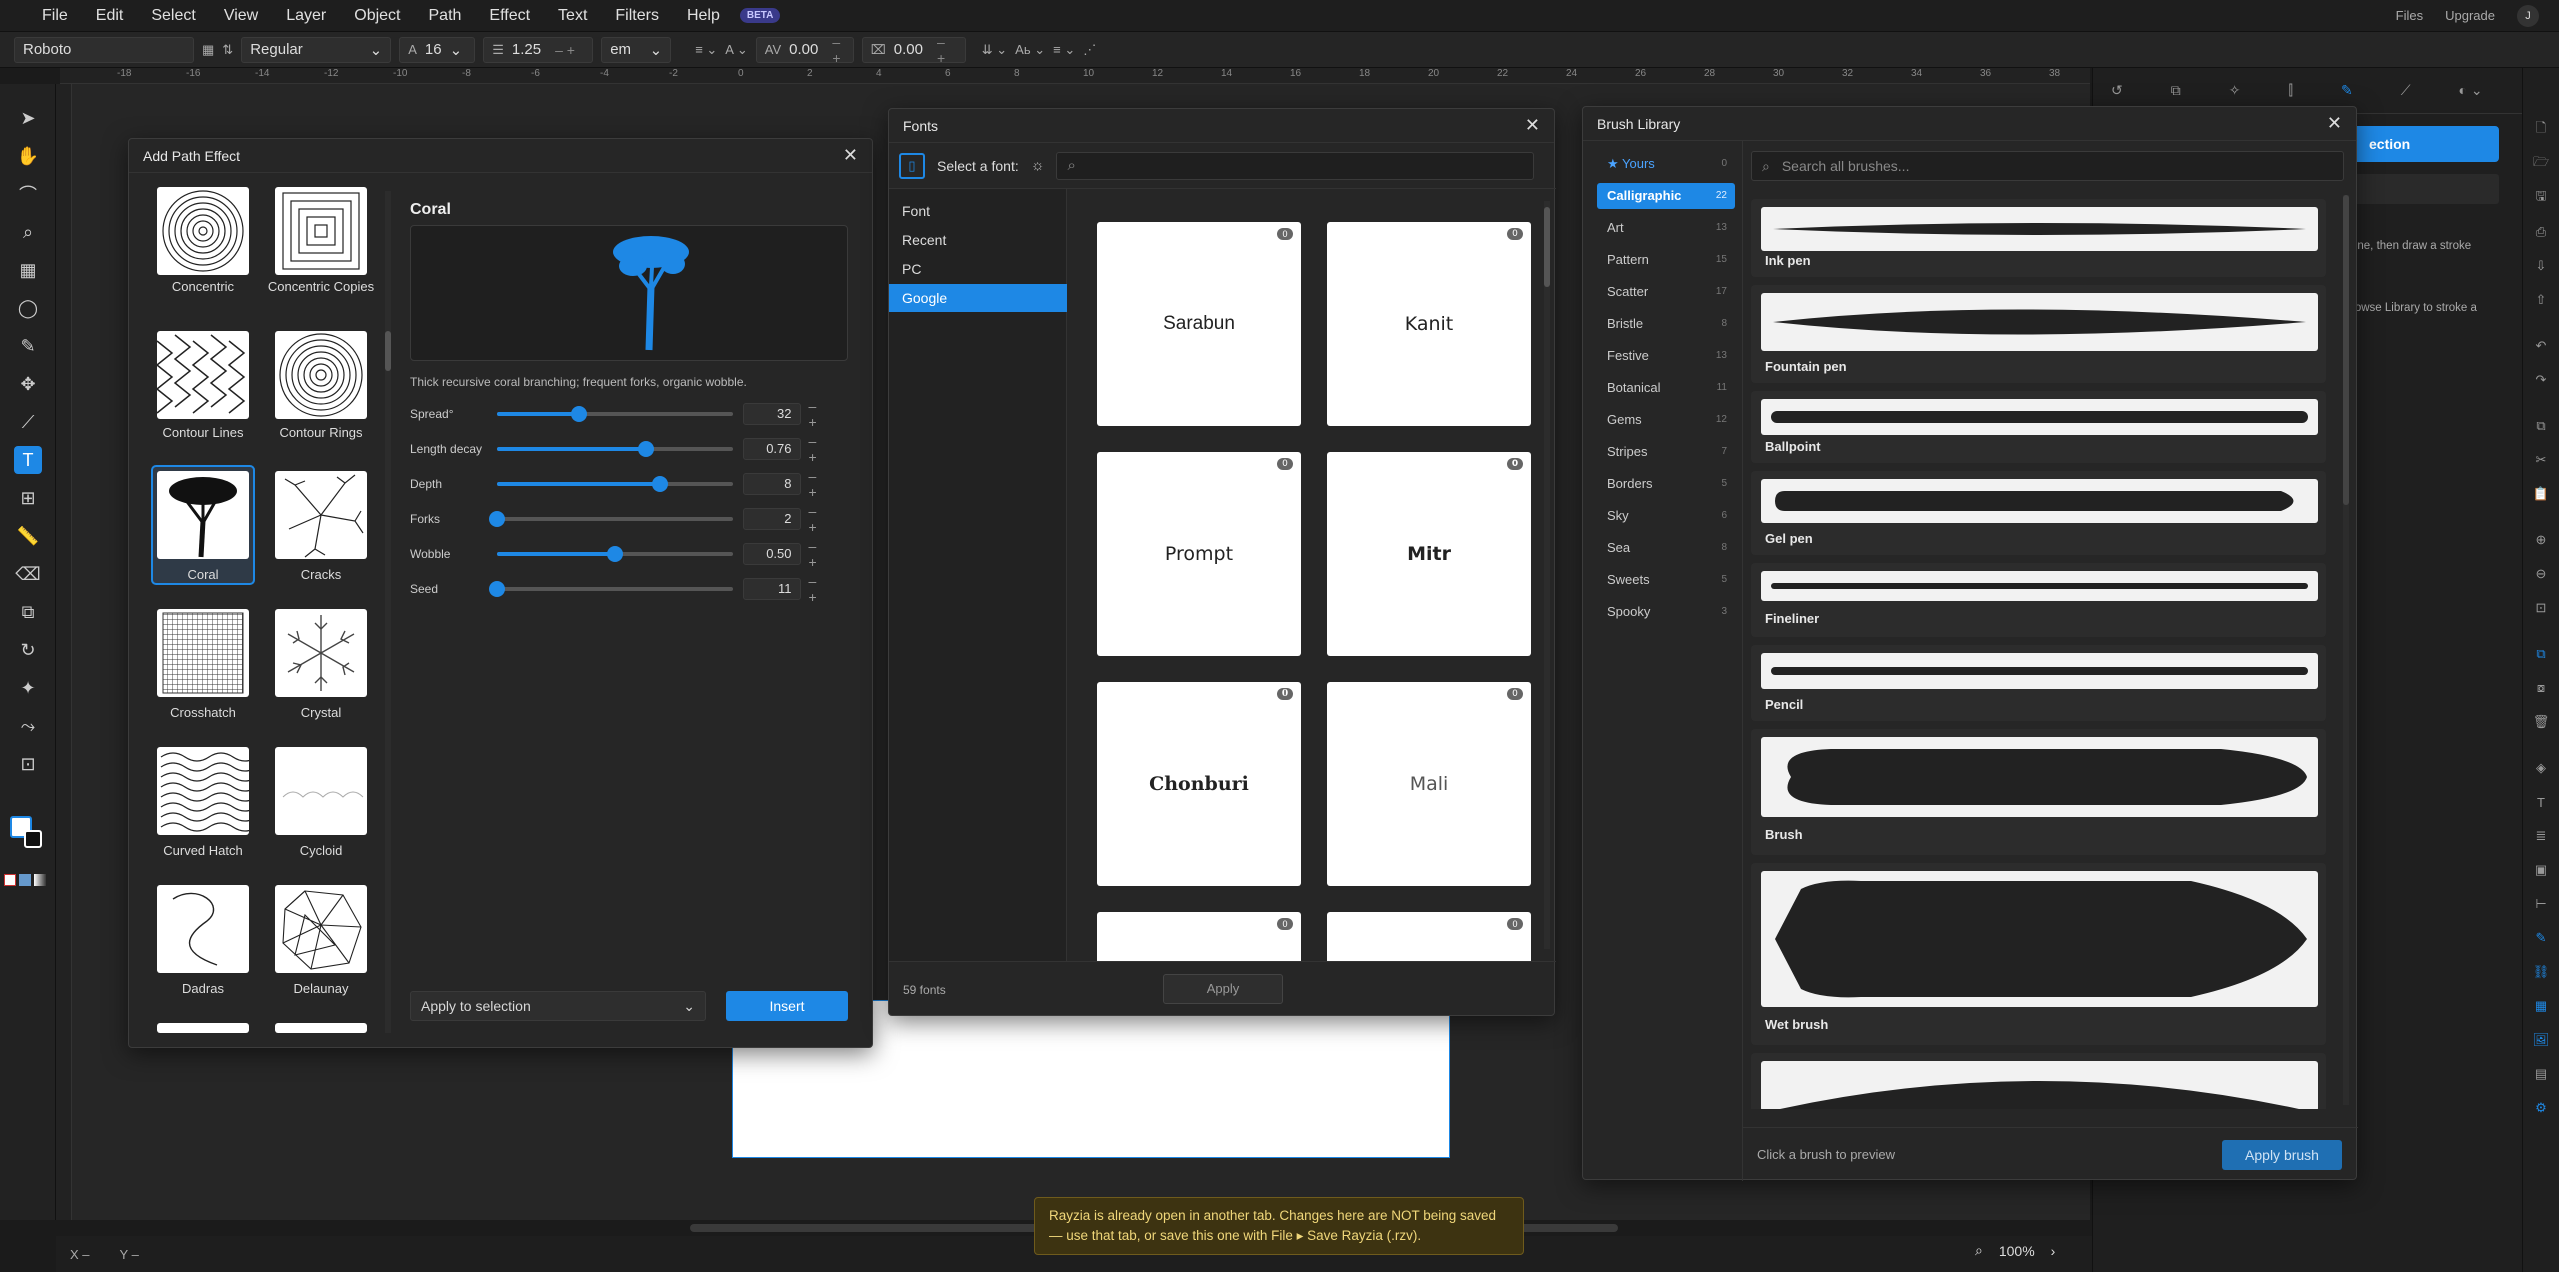  I want to click on baseline-icon: ⇊ ⌄, so click(994, 50).